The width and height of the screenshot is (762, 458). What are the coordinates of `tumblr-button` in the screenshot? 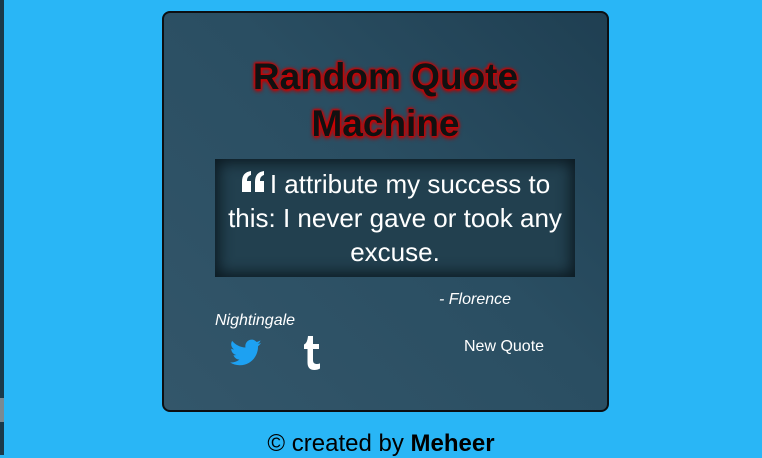 It's located at (313, 353).